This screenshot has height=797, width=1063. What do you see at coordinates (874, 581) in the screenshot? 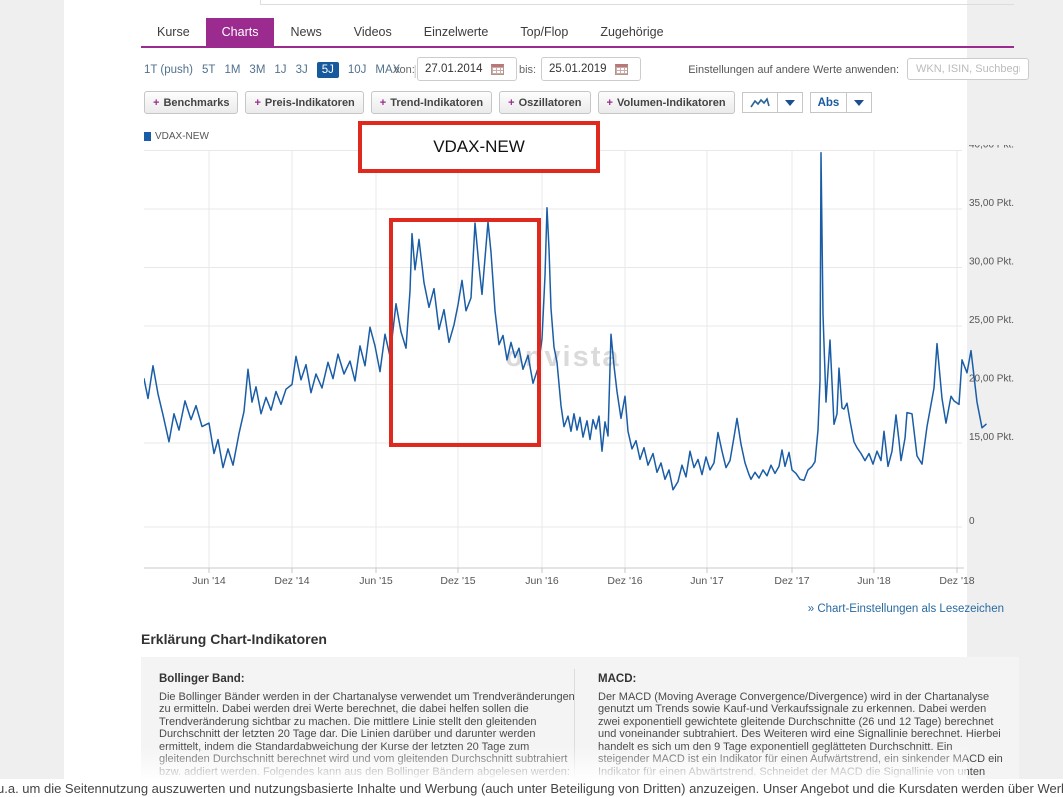
I see `svg-text: Jun '18` at bounding box center [874, 581].